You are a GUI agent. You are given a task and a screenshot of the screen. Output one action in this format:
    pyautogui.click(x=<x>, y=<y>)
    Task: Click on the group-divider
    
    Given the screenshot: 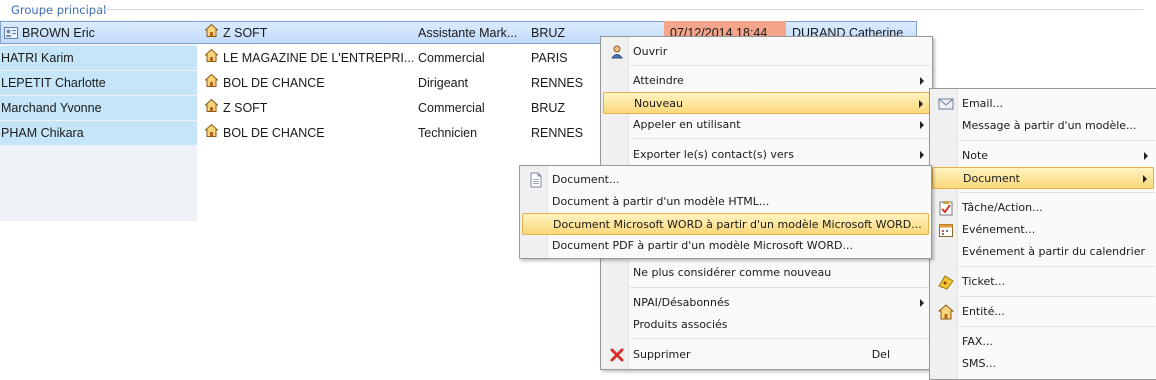 What is the action you would take?
    pyautogui.click(x=624, y=9)
    